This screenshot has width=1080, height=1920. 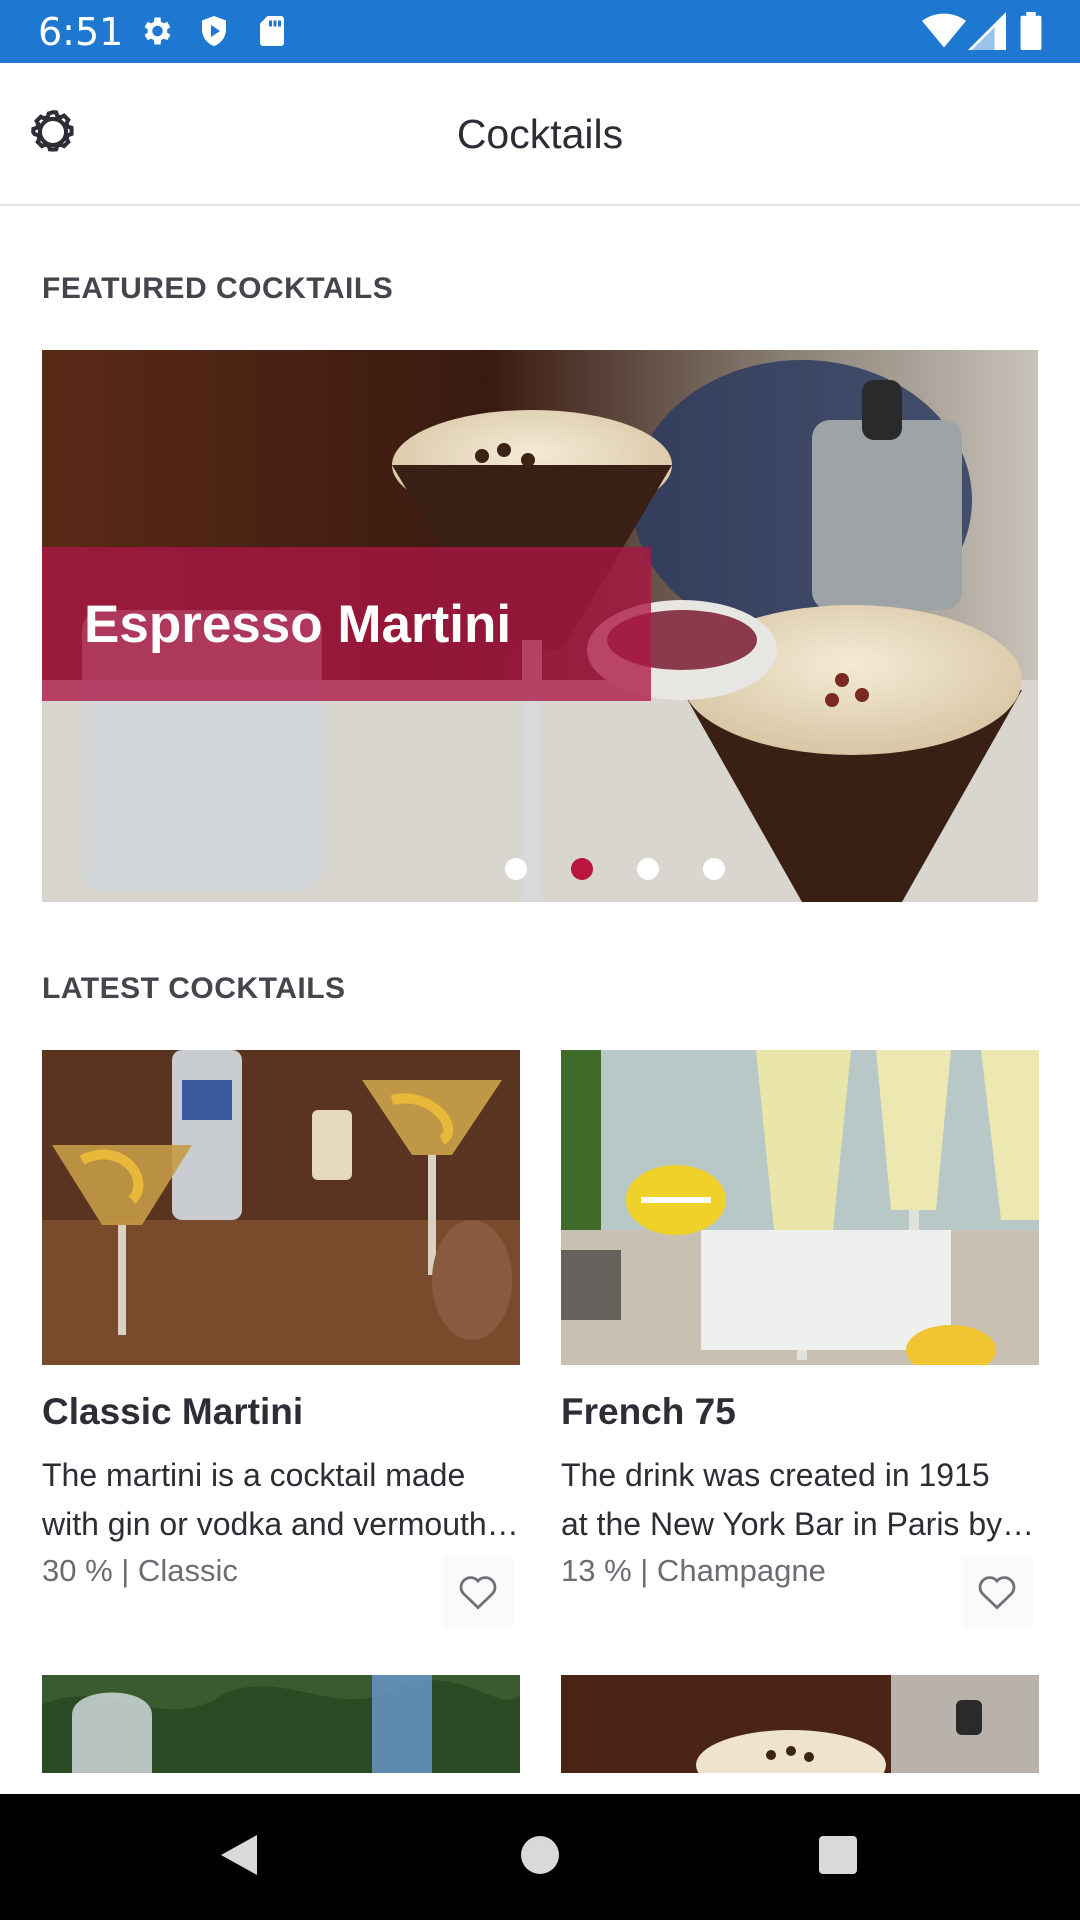 I want to click on back-icon, so click(x=239, y=1857).